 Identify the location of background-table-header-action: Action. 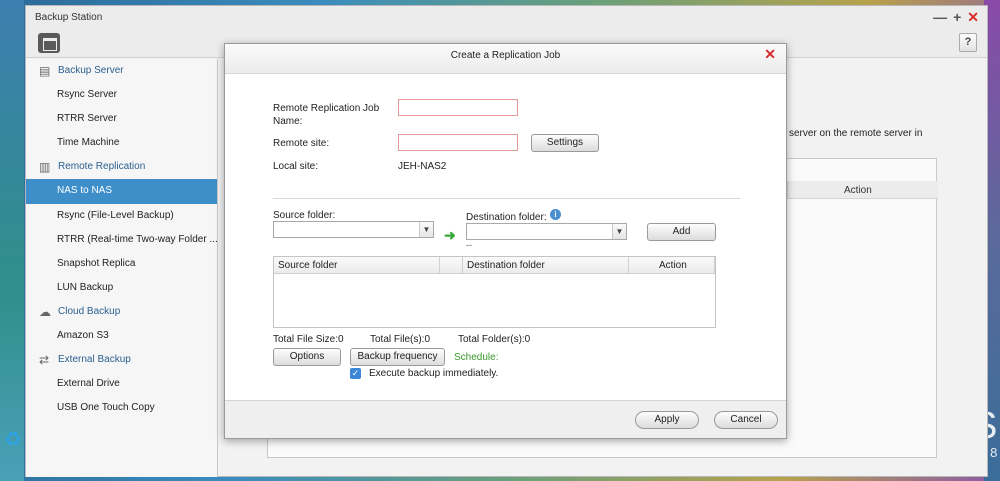
(863, 190).